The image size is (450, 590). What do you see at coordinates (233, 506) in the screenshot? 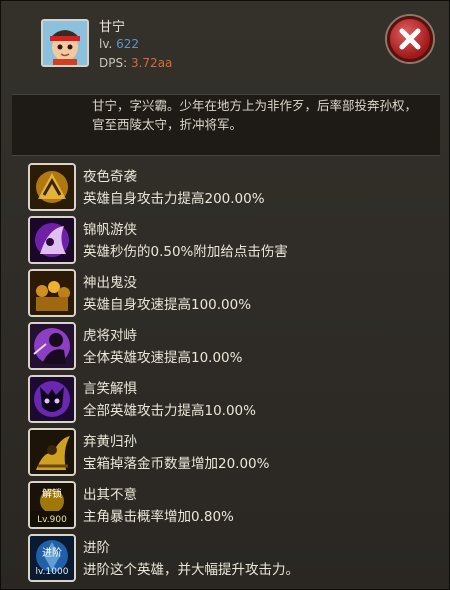
I see `skill-row: 解锁 Lv.900 出其不意 主角暴击概率增加0.80%` at bounding box center [233, 506].